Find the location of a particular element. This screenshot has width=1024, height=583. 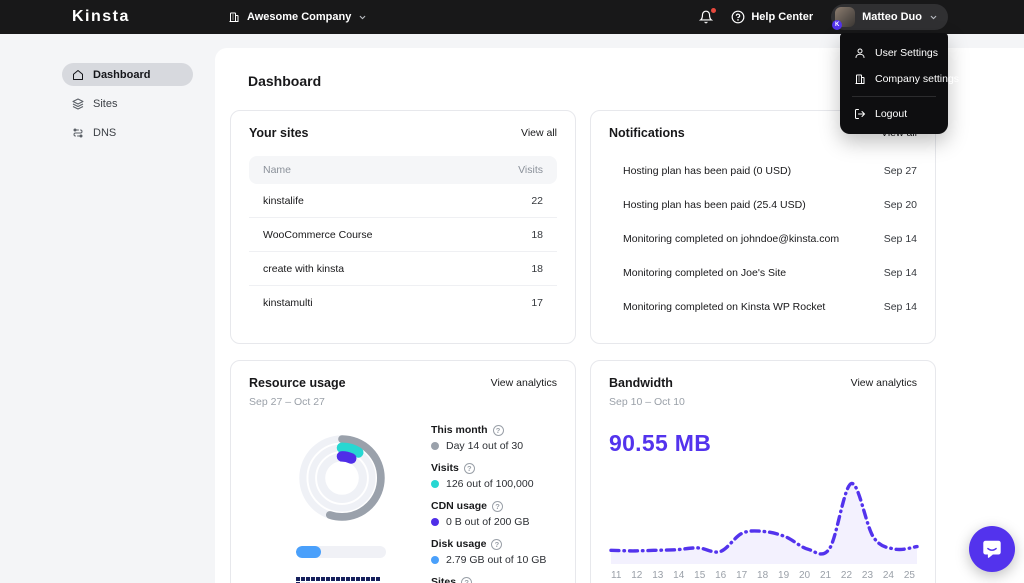

x-tick-label: 25 is located at coordinates (909, 575).